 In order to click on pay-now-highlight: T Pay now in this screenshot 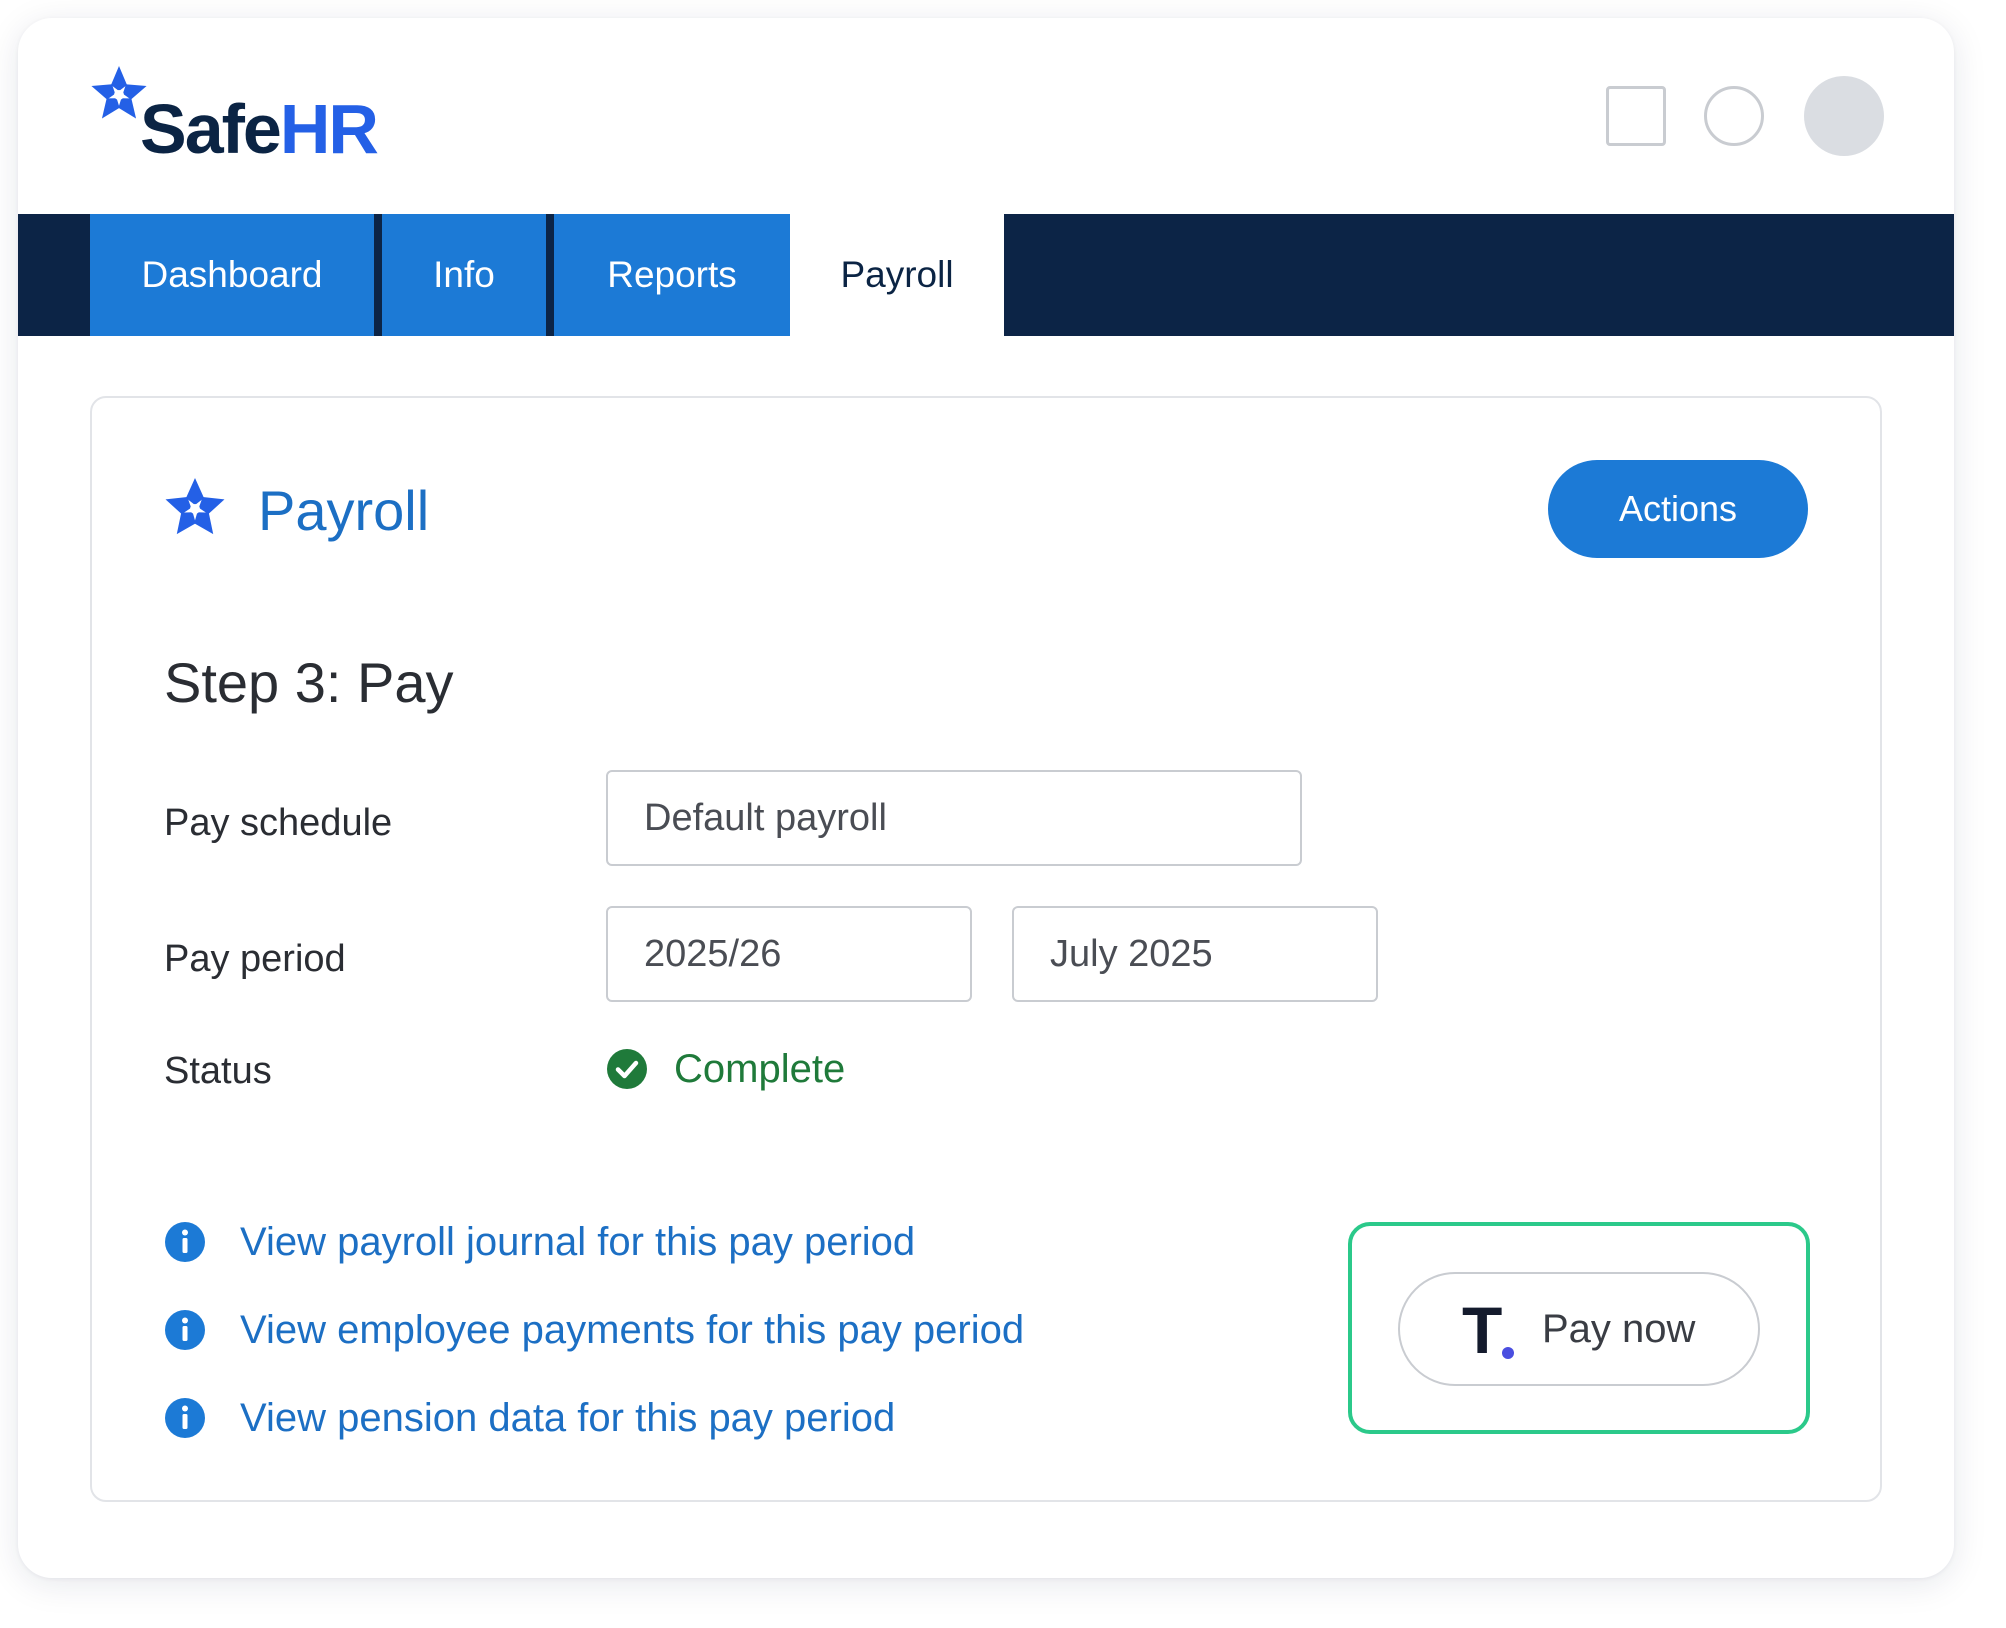, I will do `click(1579, 1328)`.